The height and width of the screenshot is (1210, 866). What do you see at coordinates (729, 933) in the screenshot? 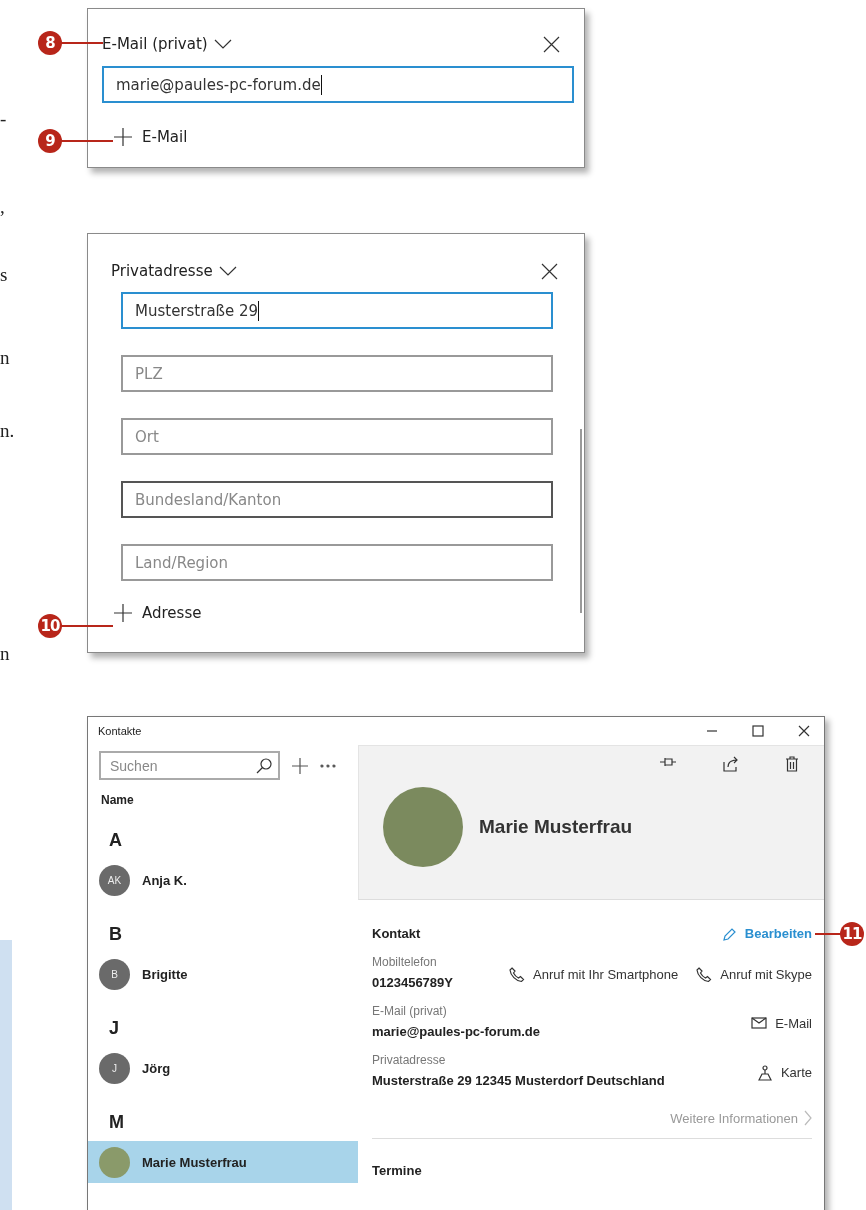
I see `pencil-icon` at bounding box center [729, 933].